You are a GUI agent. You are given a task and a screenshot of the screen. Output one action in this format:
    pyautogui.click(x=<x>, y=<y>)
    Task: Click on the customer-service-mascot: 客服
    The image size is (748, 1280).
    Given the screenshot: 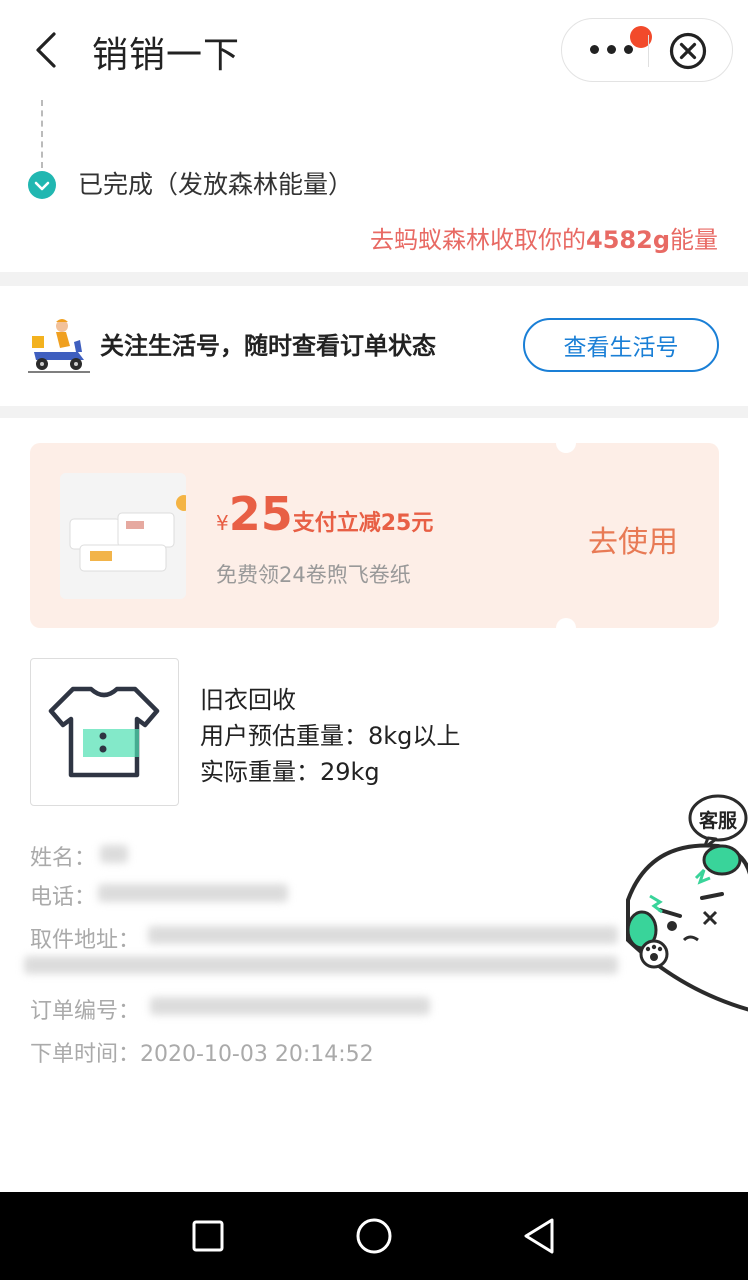 What is the action you would take?
    pyautogui.click(x=684, y=905)
    